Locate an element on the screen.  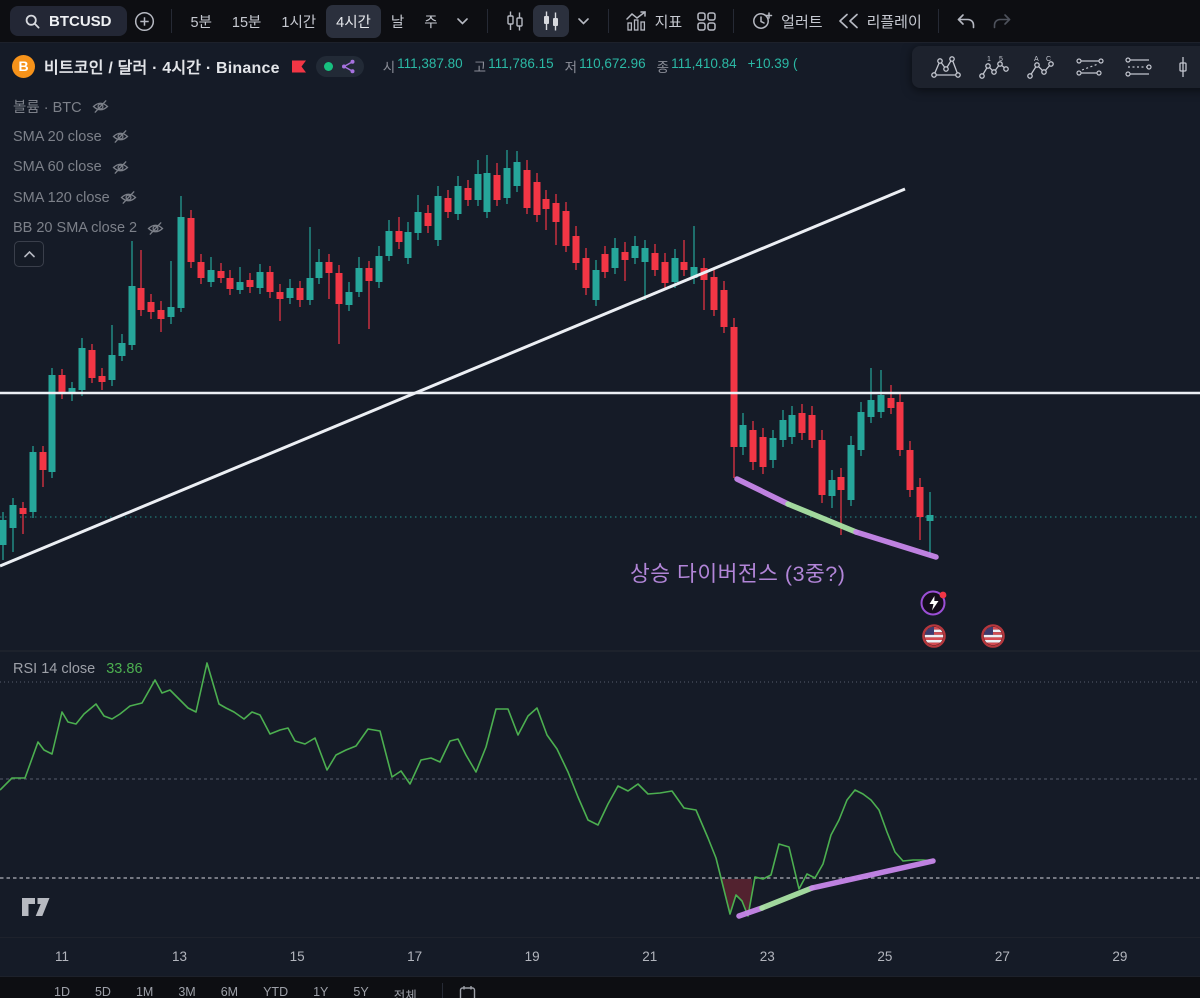
drawing-toolbar: 15 AC is located at coordinates (1056, 67).